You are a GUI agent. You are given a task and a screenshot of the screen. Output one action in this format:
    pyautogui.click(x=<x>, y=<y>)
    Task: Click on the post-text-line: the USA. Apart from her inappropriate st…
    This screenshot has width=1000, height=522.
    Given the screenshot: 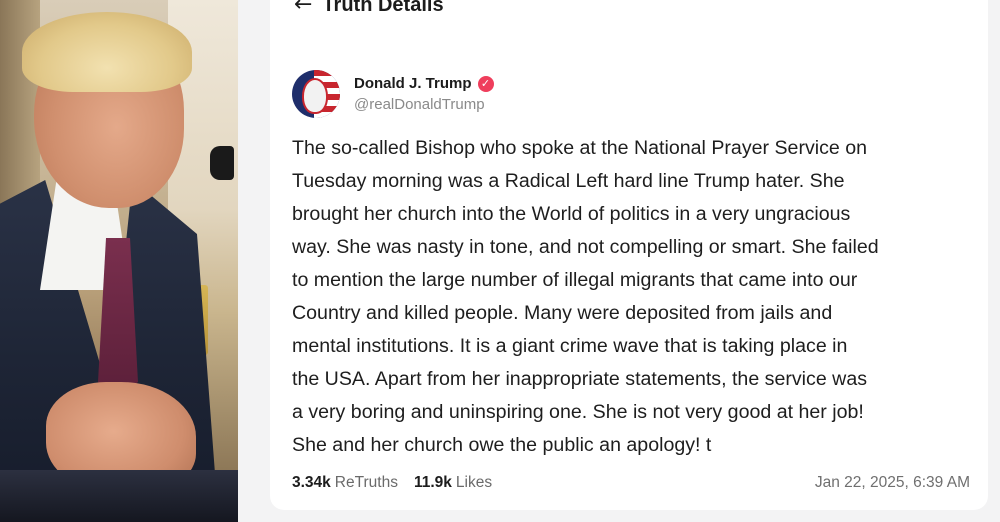 What is the action you would take?
    pyautogui.click(x=580, y=379)
    